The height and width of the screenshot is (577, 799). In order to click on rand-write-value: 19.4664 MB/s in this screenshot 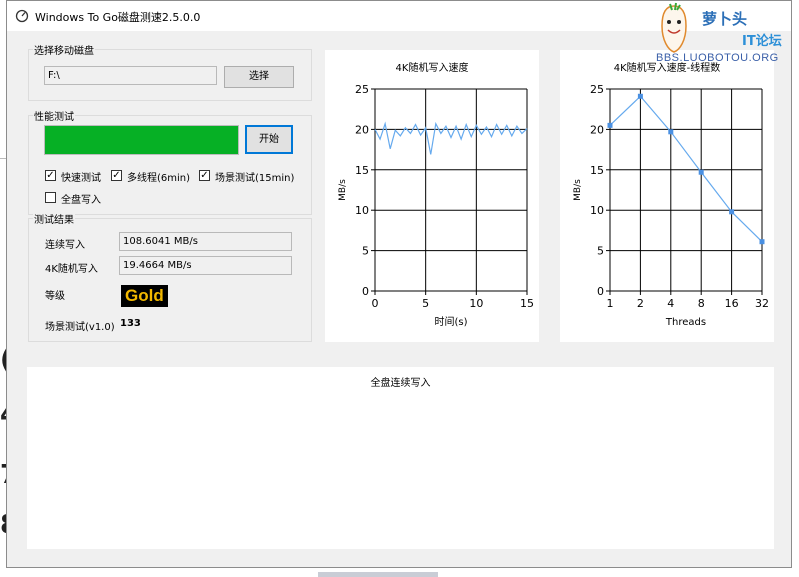, I will do `click(205, 265)`.